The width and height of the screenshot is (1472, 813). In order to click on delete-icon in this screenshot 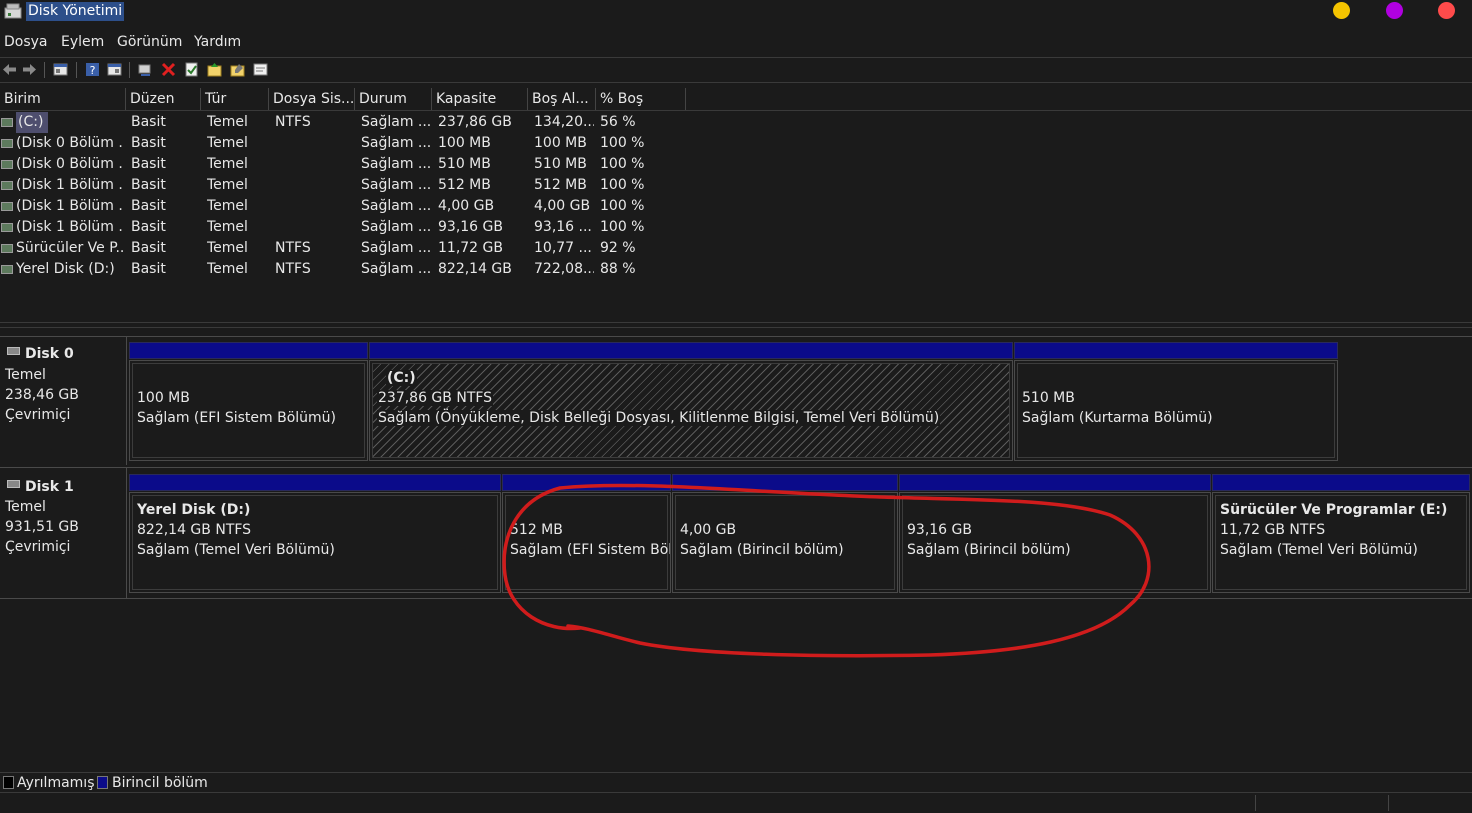, I will do `click(168, 69)`.